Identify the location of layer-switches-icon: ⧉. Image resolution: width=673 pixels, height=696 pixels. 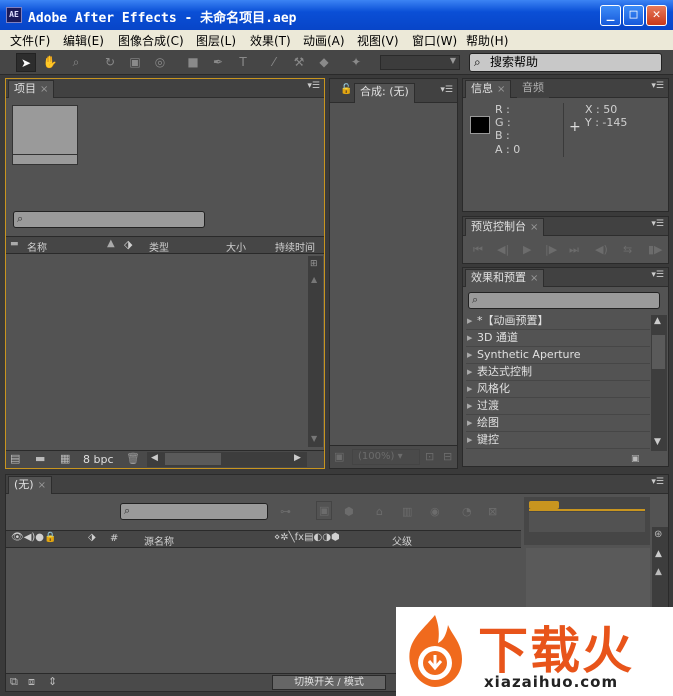
(14, 682).